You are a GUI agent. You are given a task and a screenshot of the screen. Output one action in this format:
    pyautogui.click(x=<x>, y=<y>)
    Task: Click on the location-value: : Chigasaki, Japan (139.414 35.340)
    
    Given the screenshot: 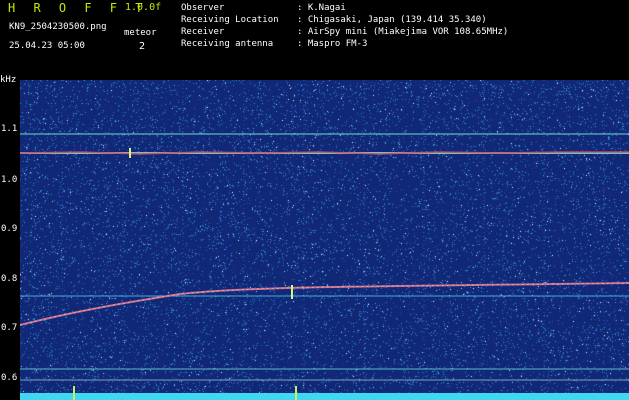 What is the action you would take?
    pyautogui.click(x=392, y=20)
    